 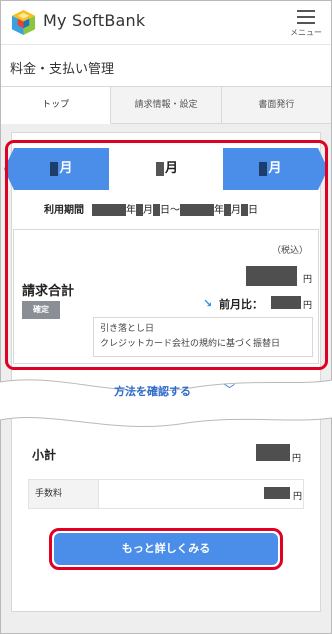 What do you see at coordinates (273, 452) in the screenshot?
I see `redacted-subtotal-amount` at bounding box center [273, 452].